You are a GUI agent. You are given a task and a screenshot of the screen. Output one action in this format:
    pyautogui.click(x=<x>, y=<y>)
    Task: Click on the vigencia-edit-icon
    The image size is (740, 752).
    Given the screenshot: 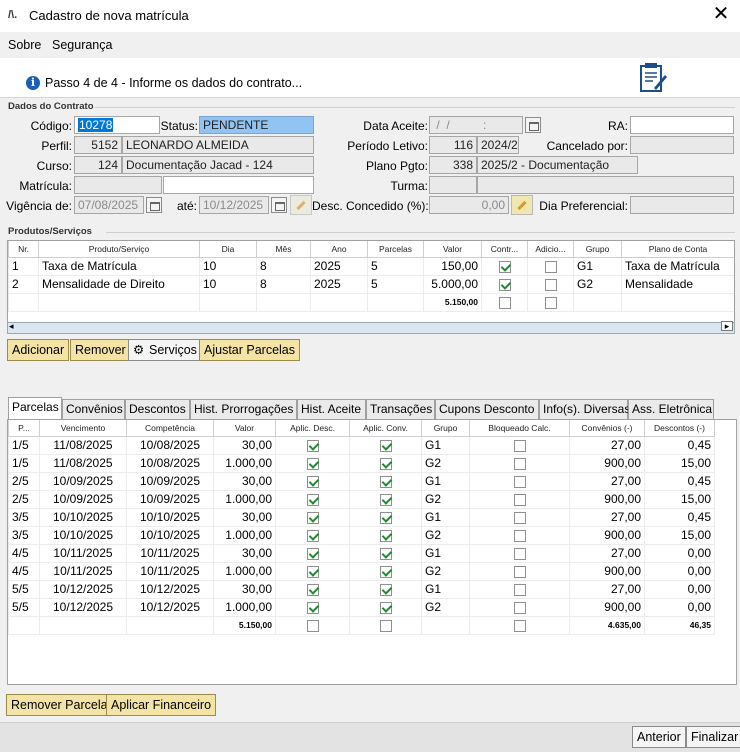 What is the action you would take?
    pyautogui.click(x=301, y=205)
    